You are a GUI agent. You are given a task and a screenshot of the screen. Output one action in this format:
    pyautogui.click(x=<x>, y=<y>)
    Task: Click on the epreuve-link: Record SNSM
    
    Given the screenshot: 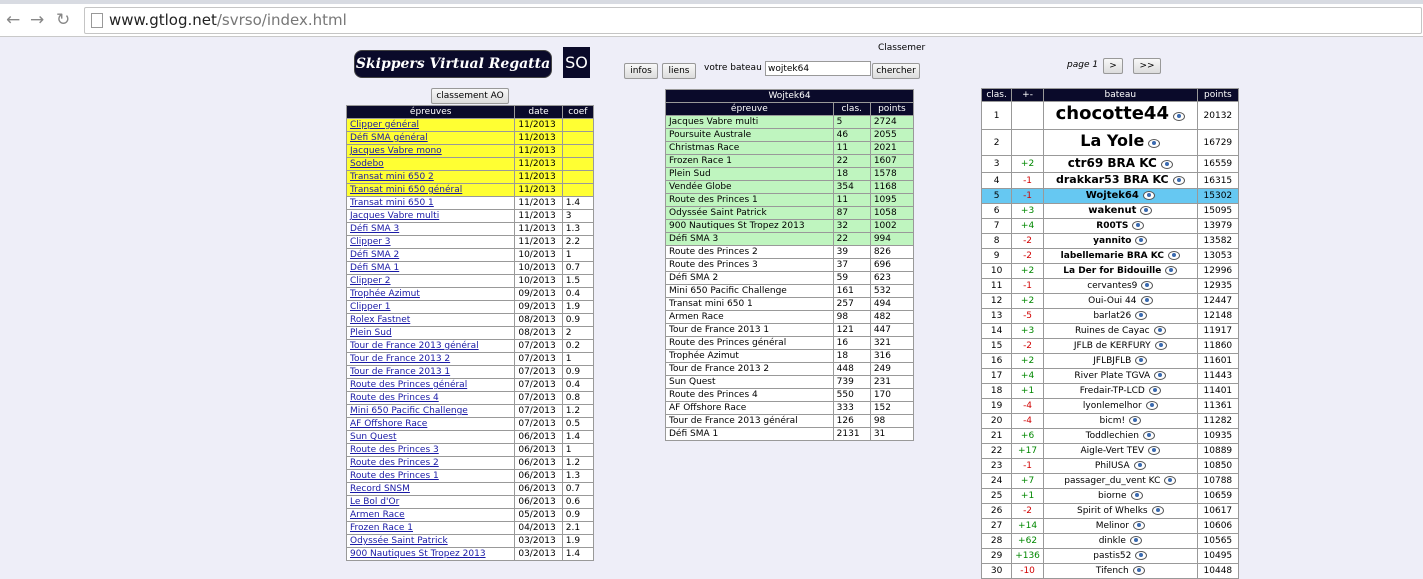 What is the action you would take?
    pyautogui.click(x=380, y=489)
    